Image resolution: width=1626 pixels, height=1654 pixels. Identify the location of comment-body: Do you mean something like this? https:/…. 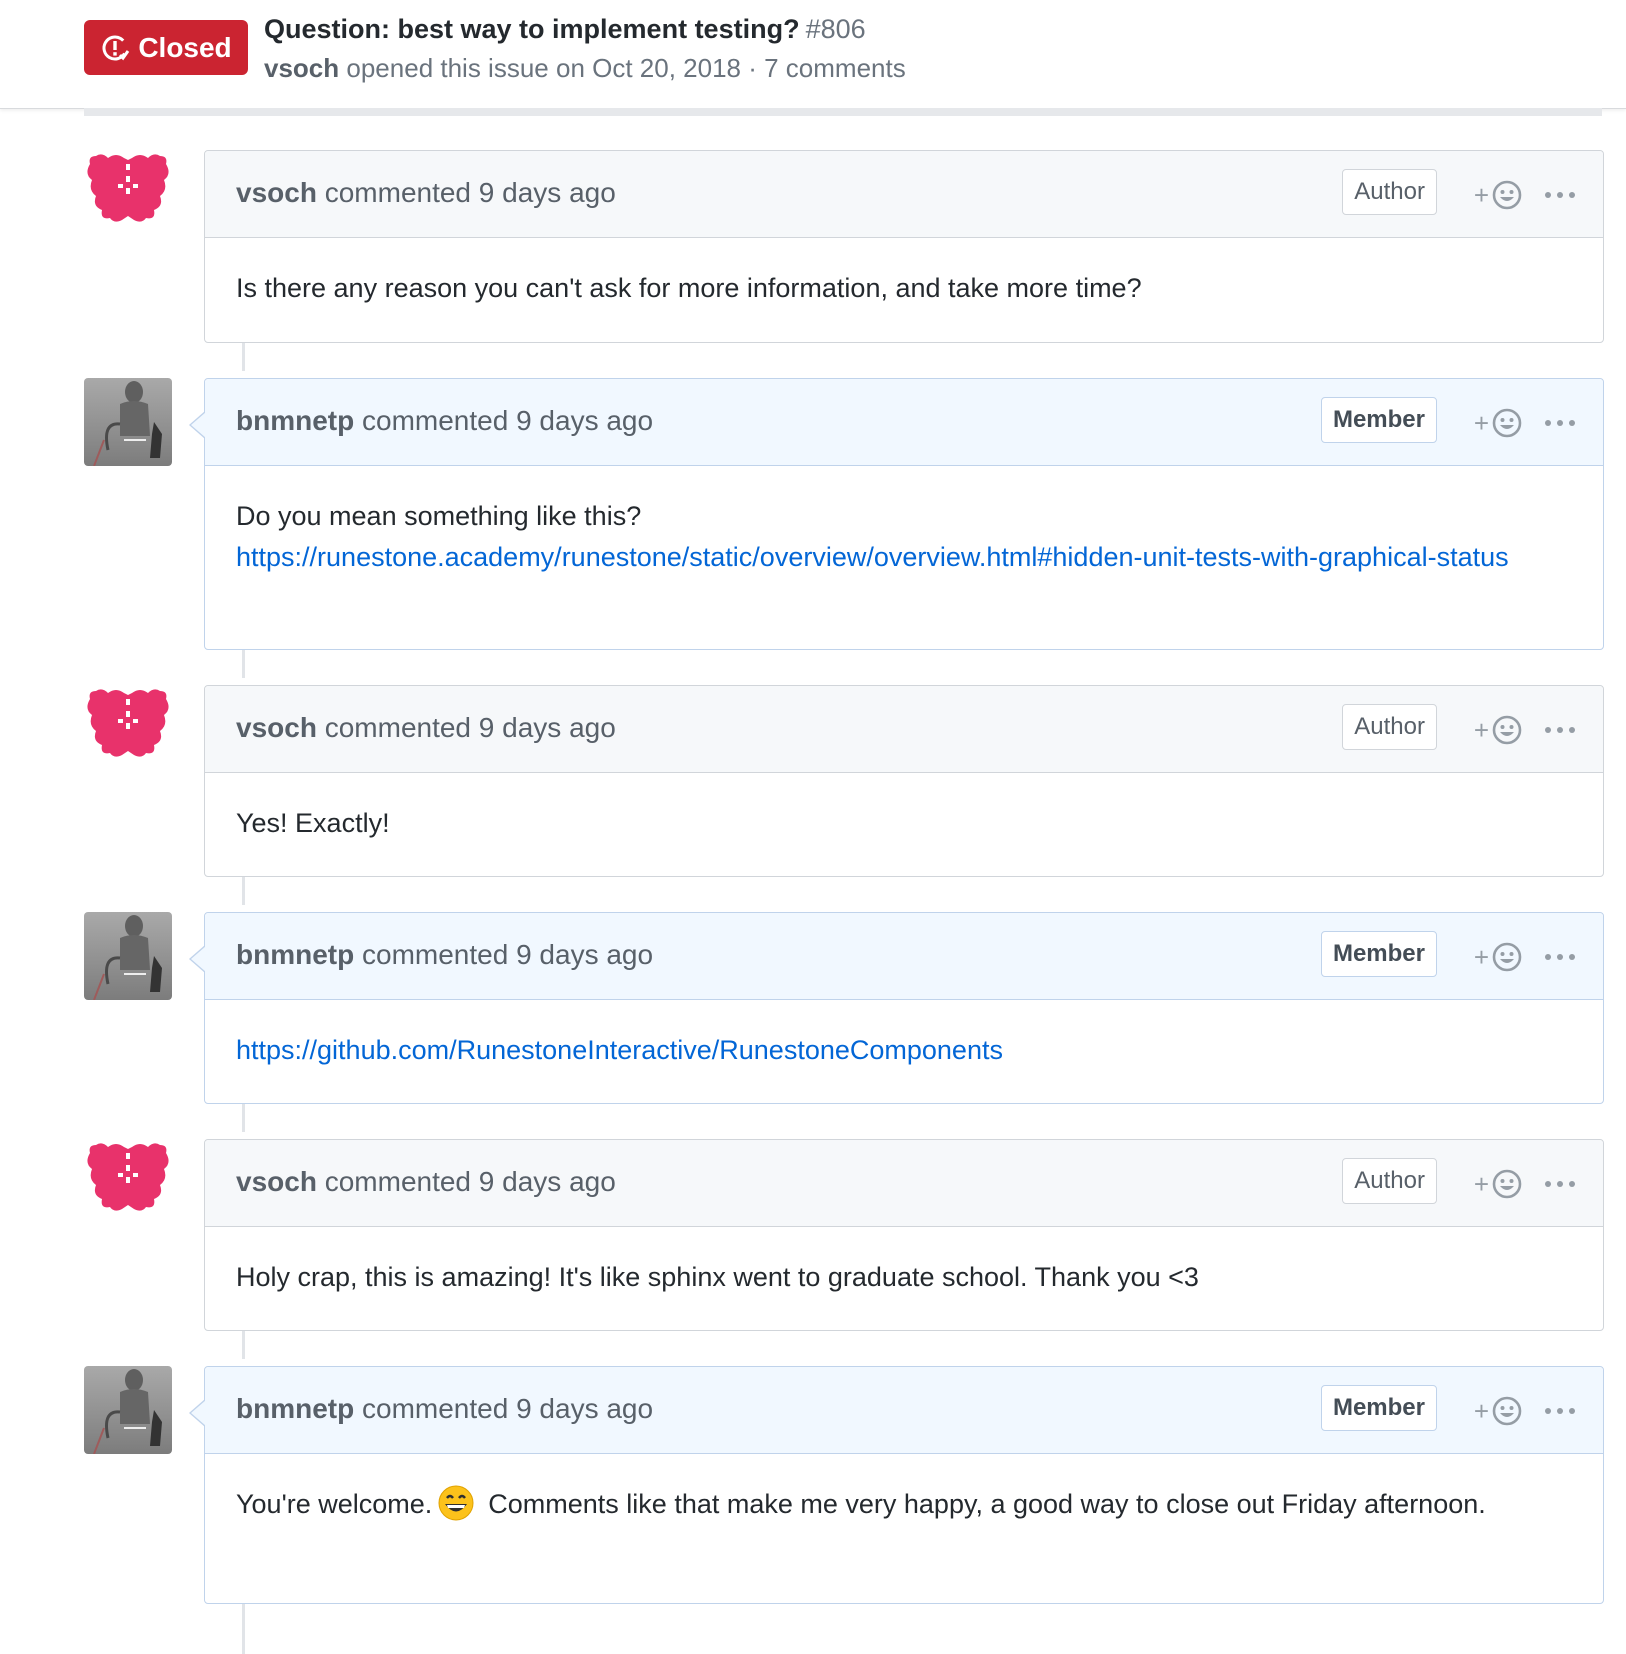
(904, 537).